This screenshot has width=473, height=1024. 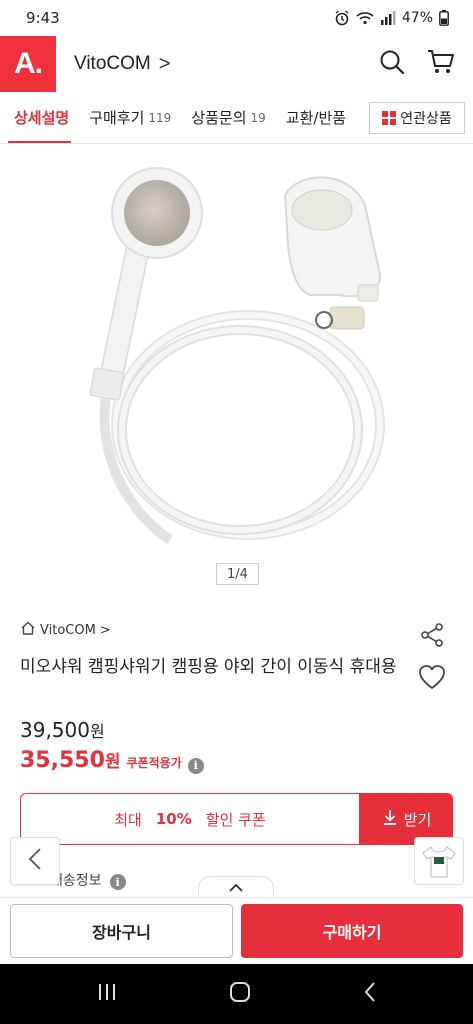 What do you see at coordinates (173, 819) in the screenshot?
I see `coupon-percent: 10%` at bounding box center [173, 819].